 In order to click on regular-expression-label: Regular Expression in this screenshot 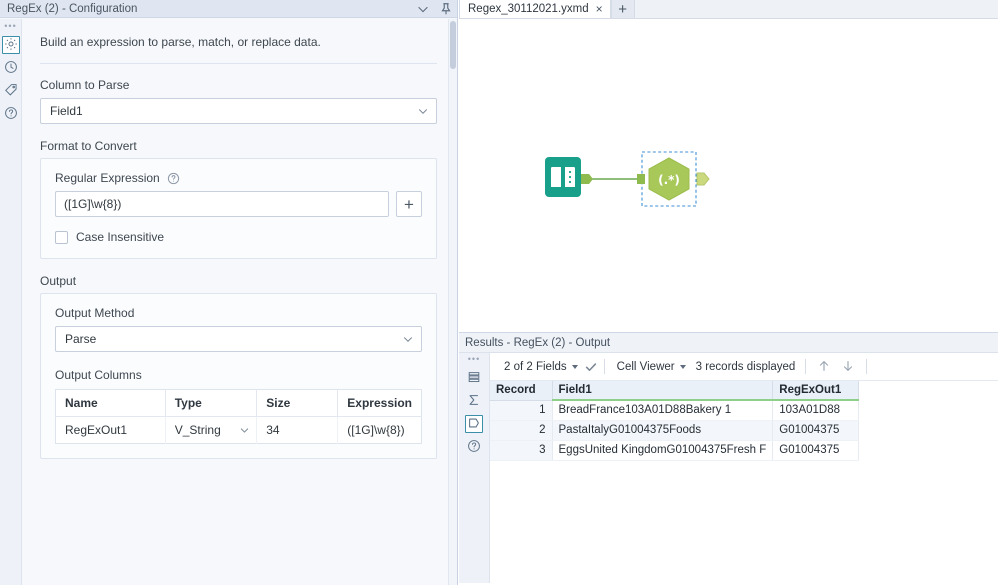, I will do `click(107, 178)`.